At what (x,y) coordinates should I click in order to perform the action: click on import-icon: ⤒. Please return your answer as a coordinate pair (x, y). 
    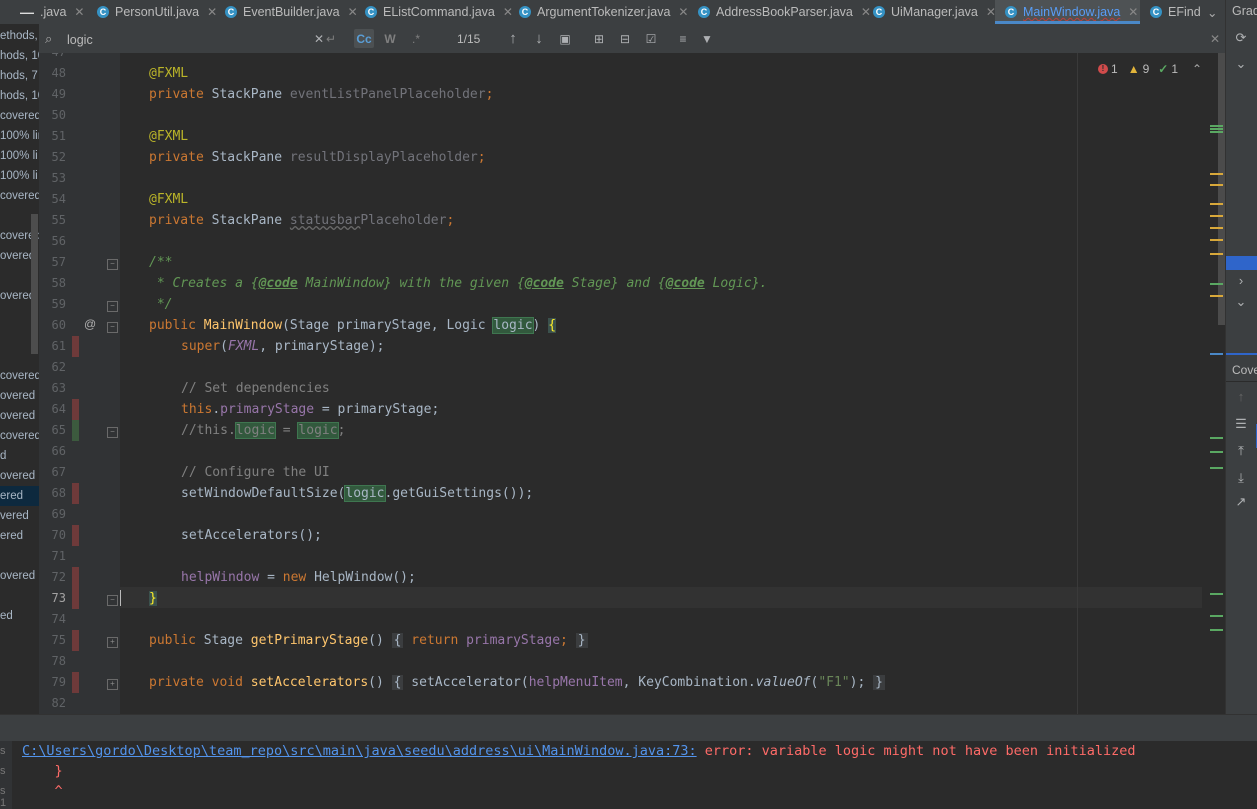
    Looking at the image, I should click on (1241, 451).